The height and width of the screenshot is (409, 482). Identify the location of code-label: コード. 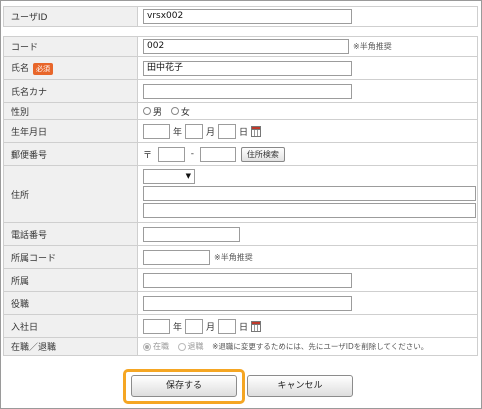
(70, 46).